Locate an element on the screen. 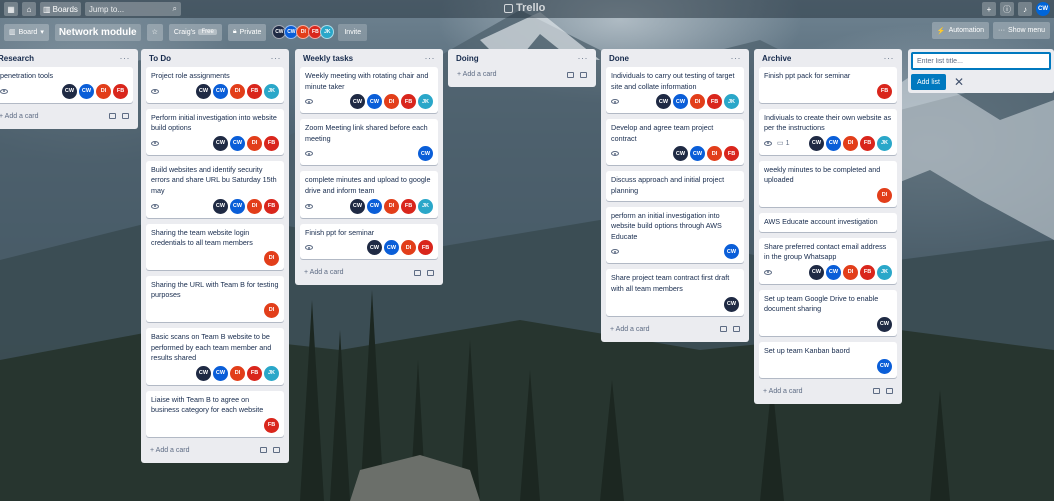 Image resolution: width=1054 pixels, height=501 pixels. list-title: To Do is located at coordinates (160, 58).